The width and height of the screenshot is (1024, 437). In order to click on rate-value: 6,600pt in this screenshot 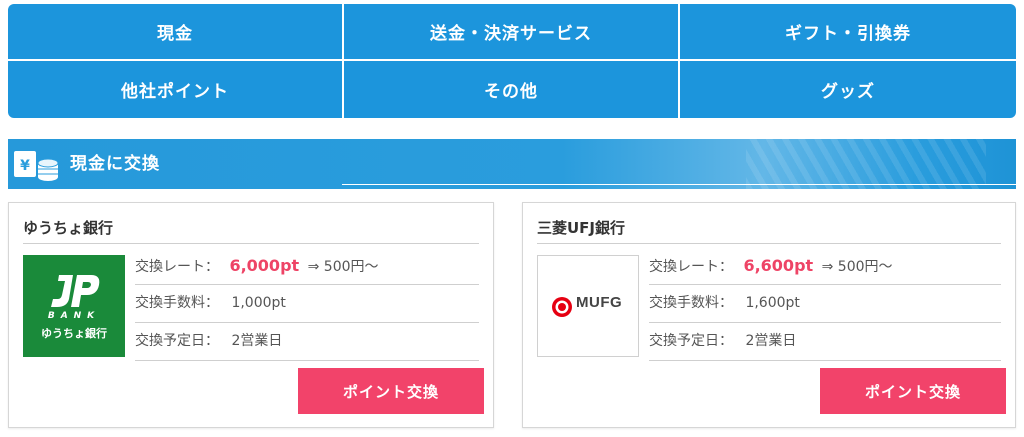, I will do `click(778, 265)`.